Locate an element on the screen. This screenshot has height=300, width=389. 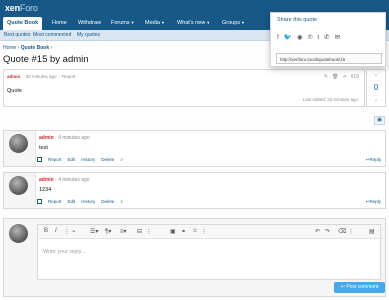
vote-up-icon: ▲ is located at coordinates (376, 74).